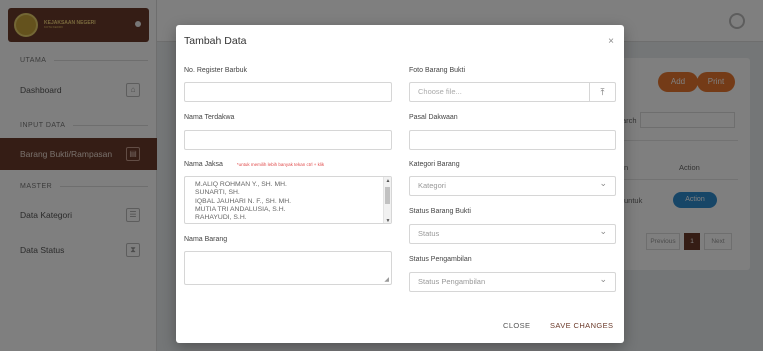 Image resolution: width=763 pixels, height=351 pixels. Describe the element at coordinates (581, 325) in the screenshot. I see `save-changes-button: SAVE CHANGES` at that location.